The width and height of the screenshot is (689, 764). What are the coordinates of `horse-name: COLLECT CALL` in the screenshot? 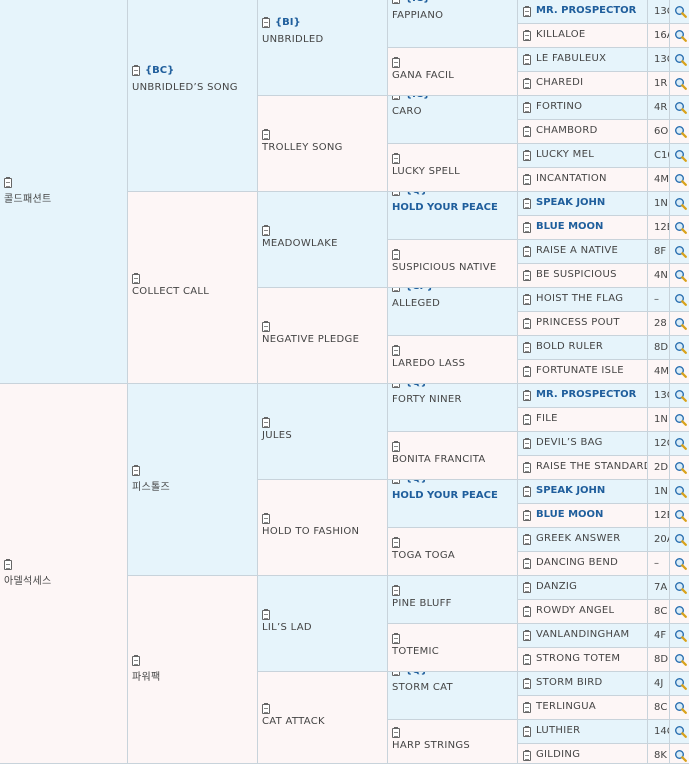 It's located at (170, 291).